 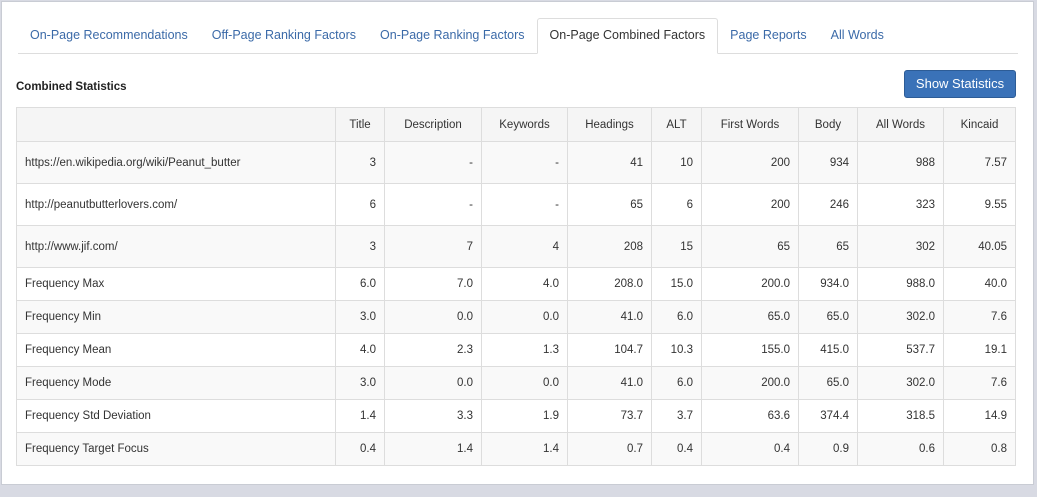 What do you see at coordinates (433, 246) in the screenshot?
I see `table-cell: 7` at bounding box center [433, 246].